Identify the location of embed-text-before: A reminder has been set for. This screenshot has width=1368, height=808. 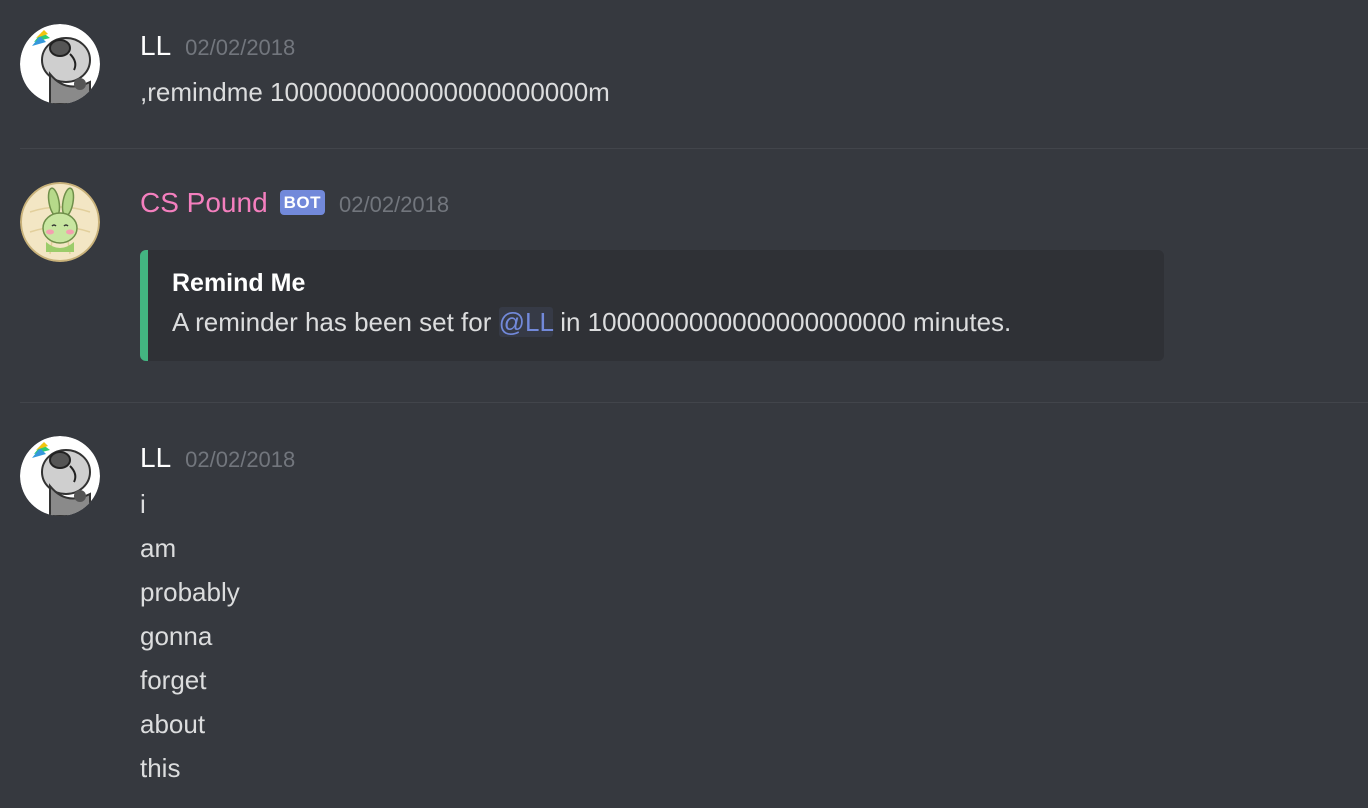
(335, 322).